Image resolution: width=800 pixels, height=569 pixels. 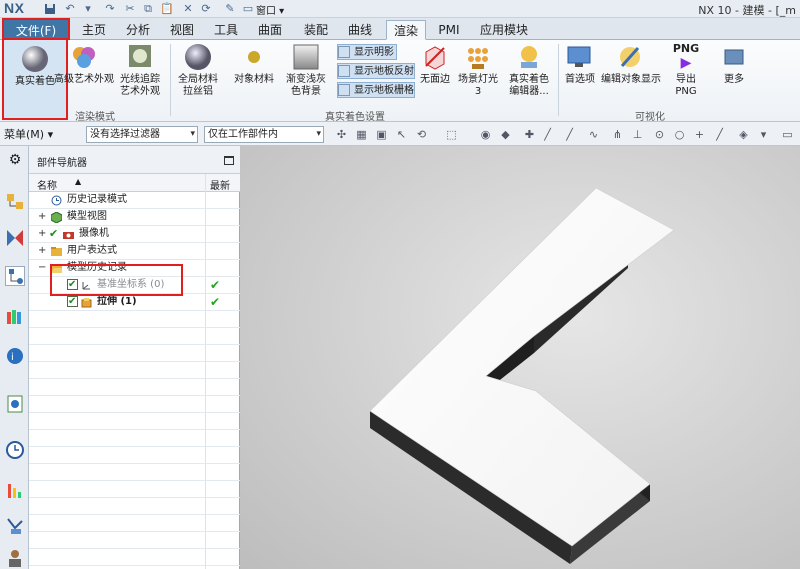 I want to click on tab-pmi: PMI, so click(x=449, y=30).